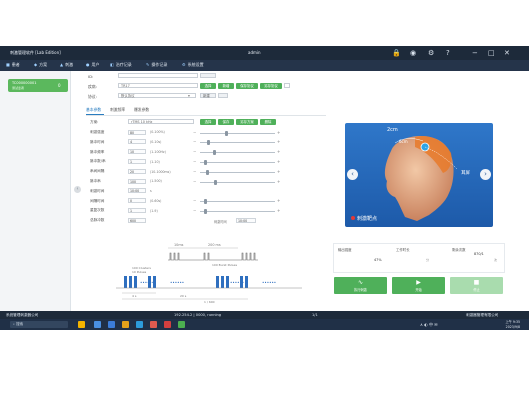  Describe the element at coordinates (117, 110) in the screenshot. I see `tab-frequency: 刺激频率` at that location.